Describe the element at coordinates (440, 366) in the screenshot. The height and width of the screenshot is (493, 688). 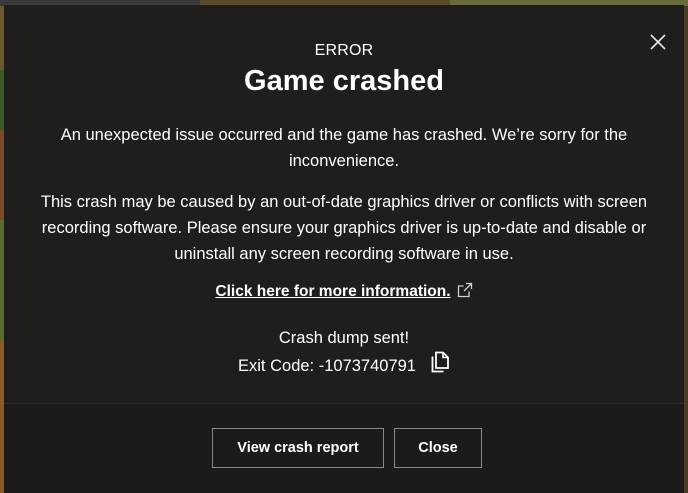
I see `copy-icon` at that location.